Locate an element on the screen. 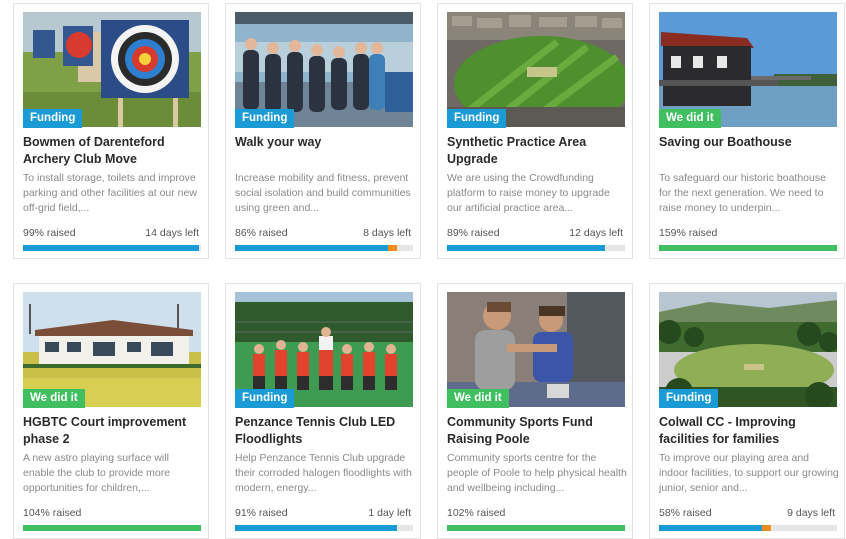  project-title: Bowmen of Darenteford Archery Club Move is located at coordinates (113, 151).